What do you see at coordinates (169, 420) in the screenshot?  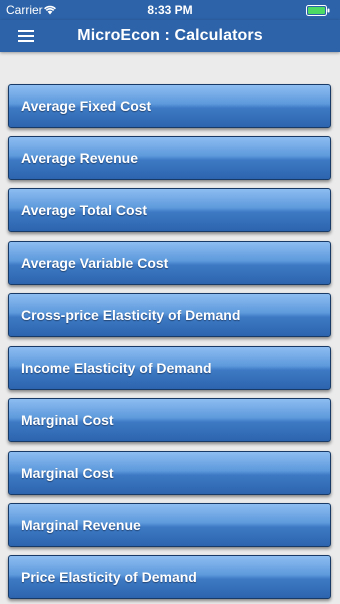 I see `calculator-button-marginal-cost: Marginal Cost` at bounding box center [169, 420].